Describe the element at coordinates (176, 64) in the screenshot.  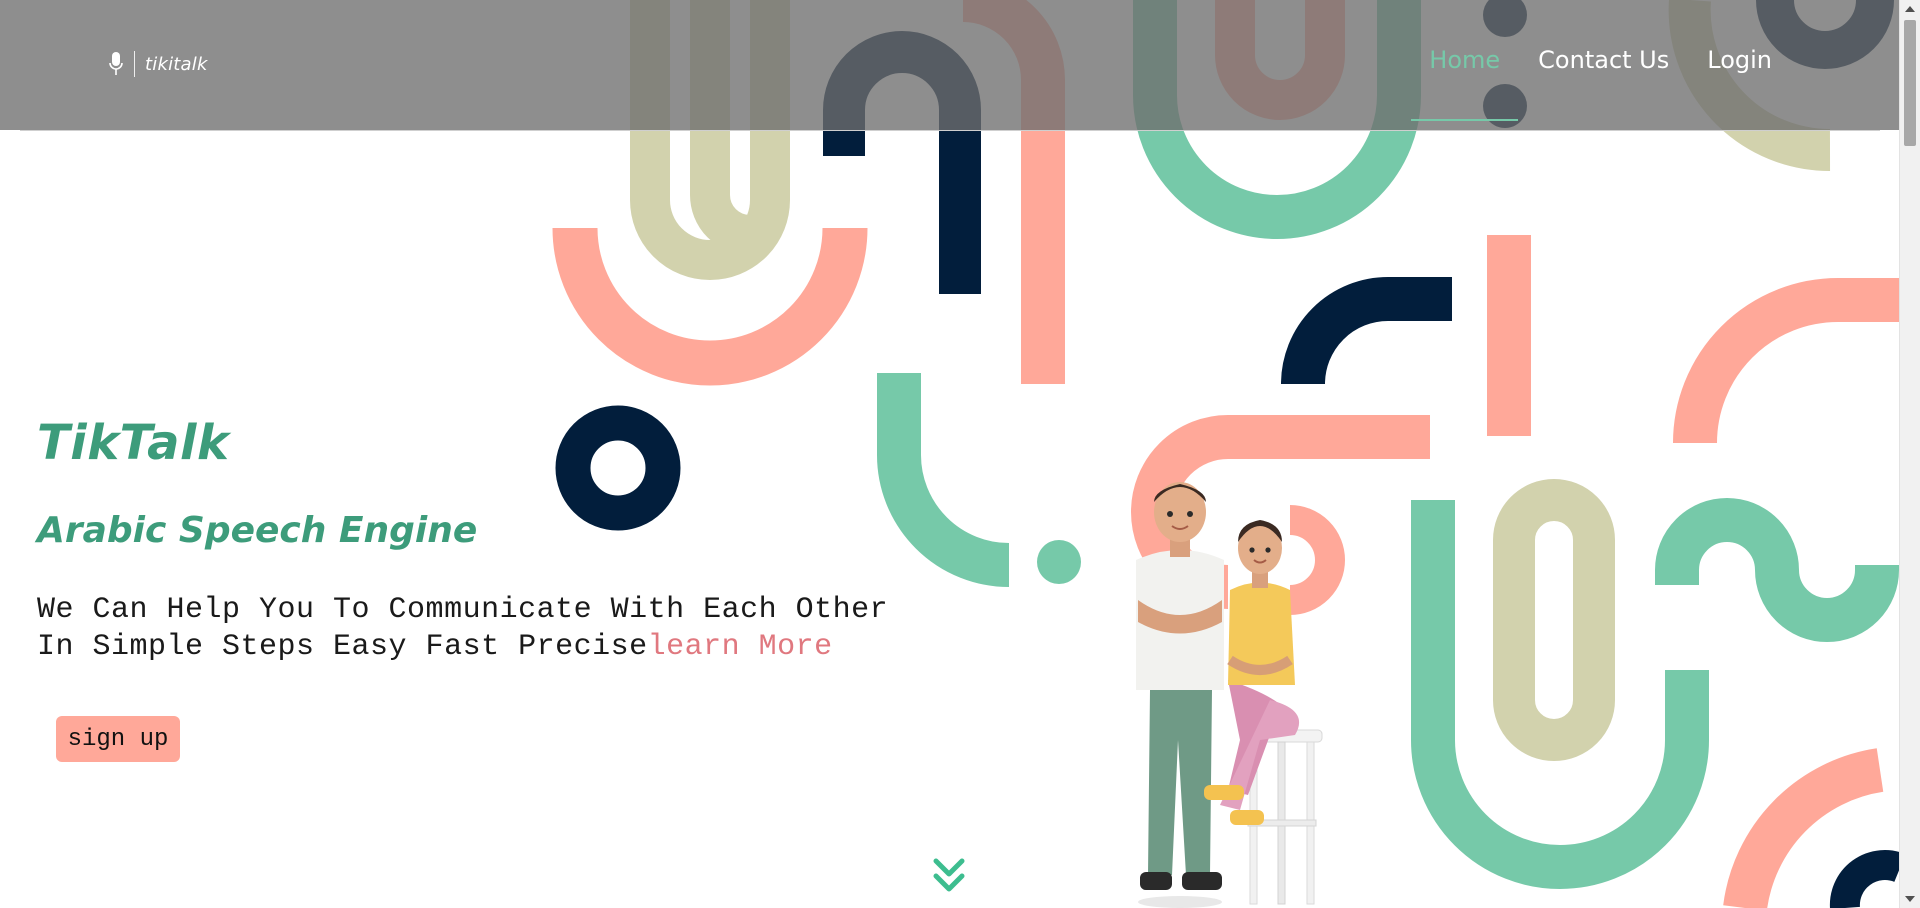
I see `brand-name: tikitalk` at that location.